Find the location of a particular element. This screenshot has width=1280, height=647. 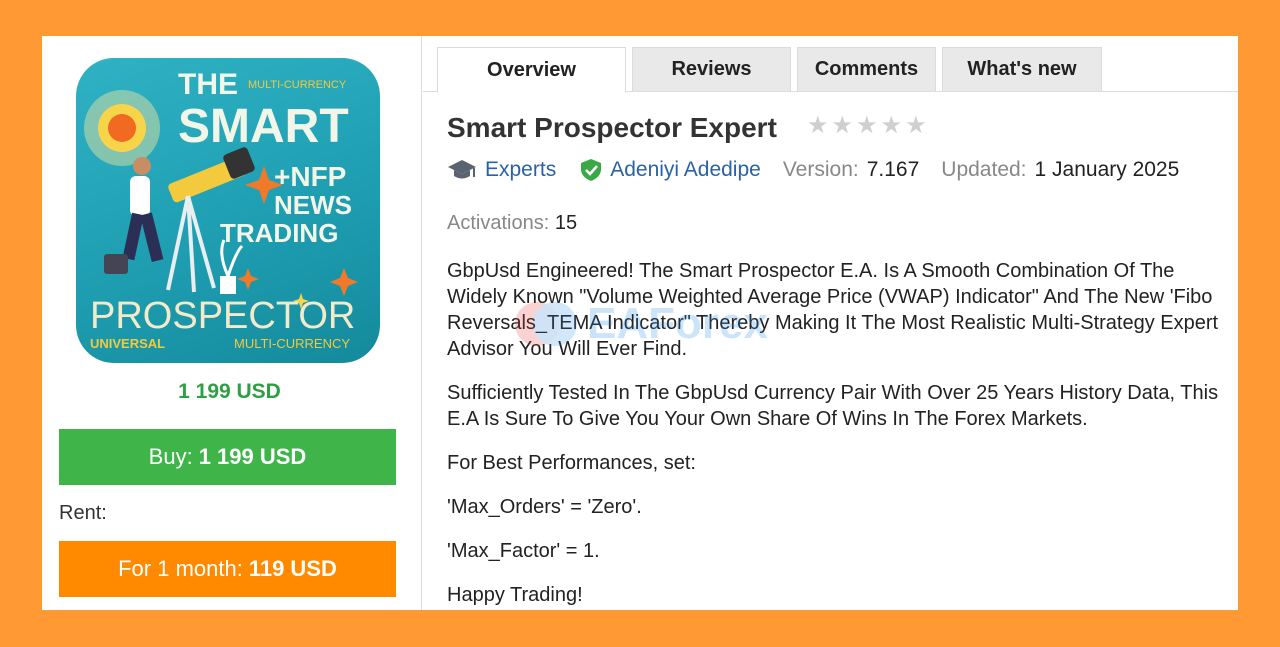

activations-value: 15 is located at coordinates (566, 223).